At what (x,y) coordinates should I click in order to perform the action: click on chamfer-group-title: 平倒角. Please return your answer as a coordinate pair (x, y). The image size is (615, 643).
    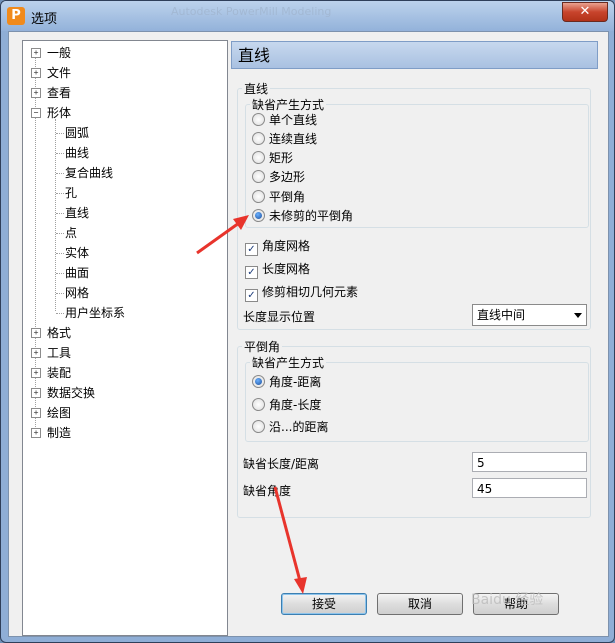
    Looking at the image, I should click on (262, 347).